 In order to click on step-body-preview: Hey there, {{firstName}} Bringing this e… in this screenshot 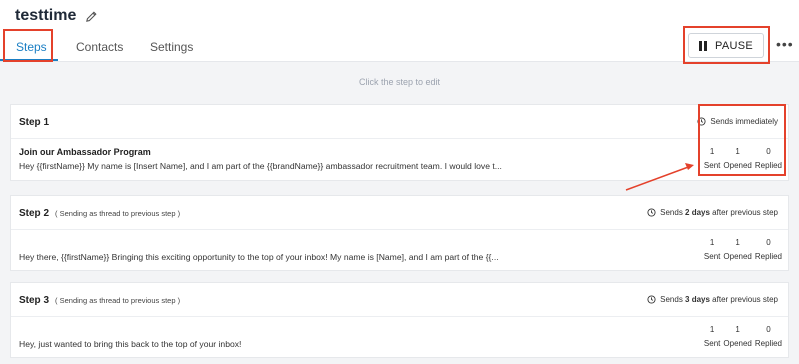, I will do `click(259, 257)`.